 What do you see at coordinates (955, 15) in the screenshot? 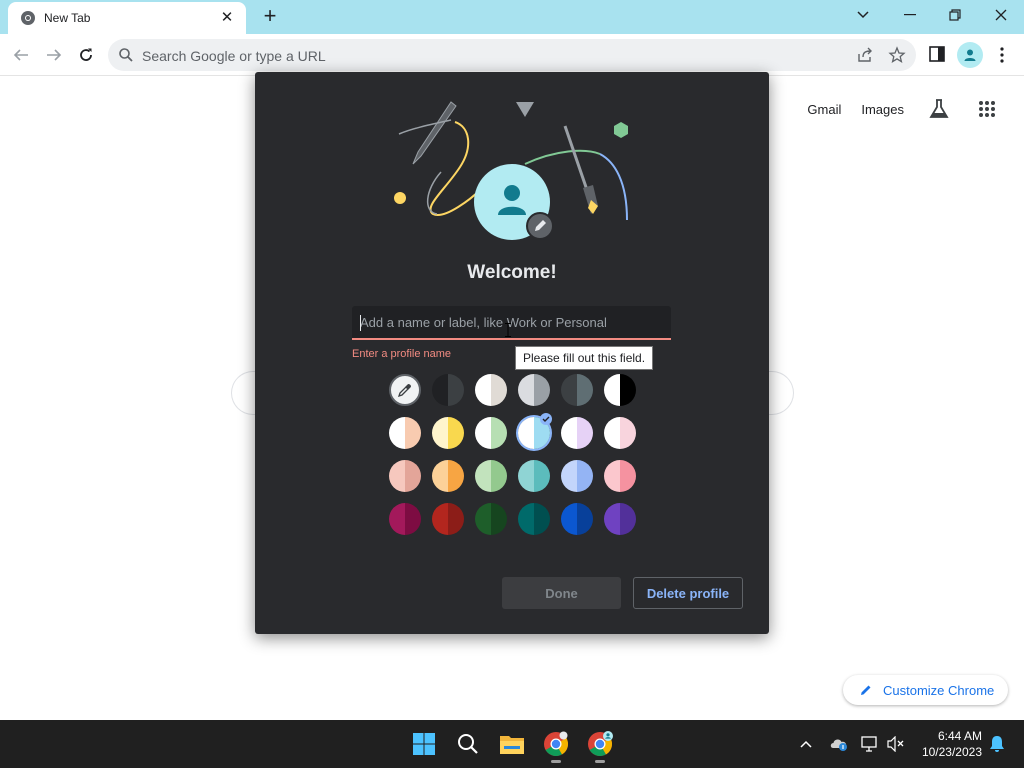
I see `restore-icon` at bounding box center [955, 15].